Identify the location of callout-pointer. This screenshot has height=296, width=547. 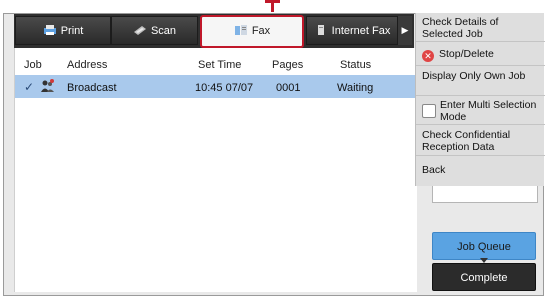
(272, 6).